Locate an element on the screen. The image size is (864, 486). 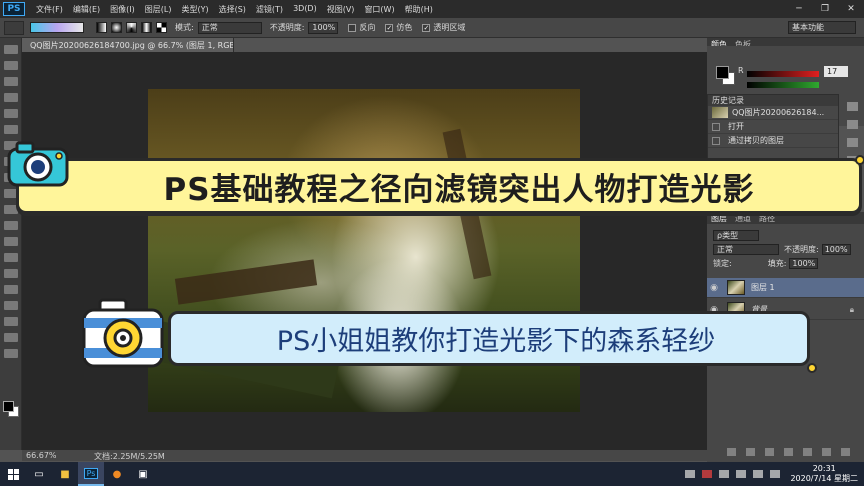
lock-row: 锁定: 填充: 100% is located at coordinates (785, 263).